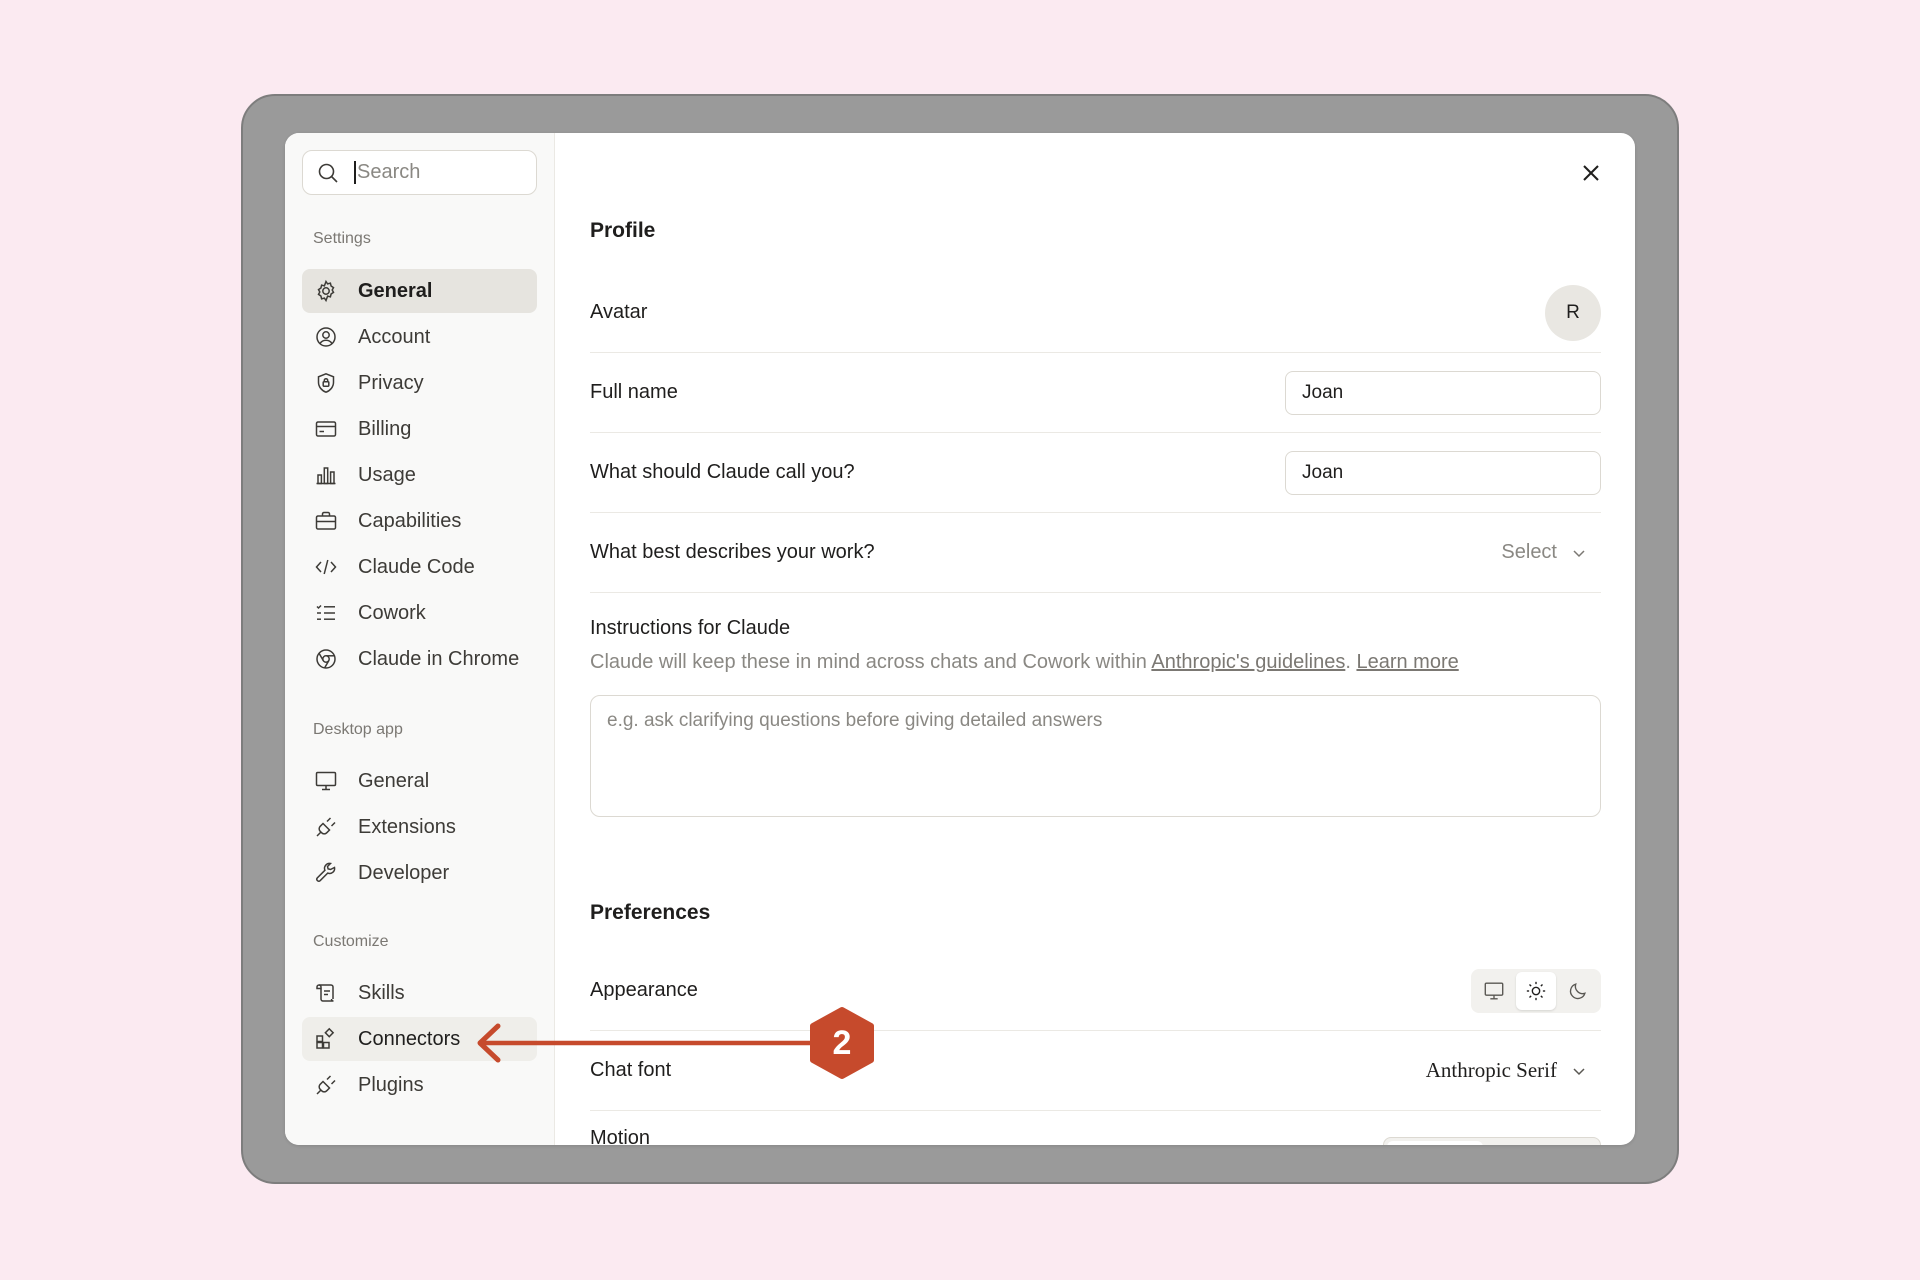 Image resolution: width=1920 pixels, height=1280 pixels. I want to click on nickname-field, so click(1443, 472).